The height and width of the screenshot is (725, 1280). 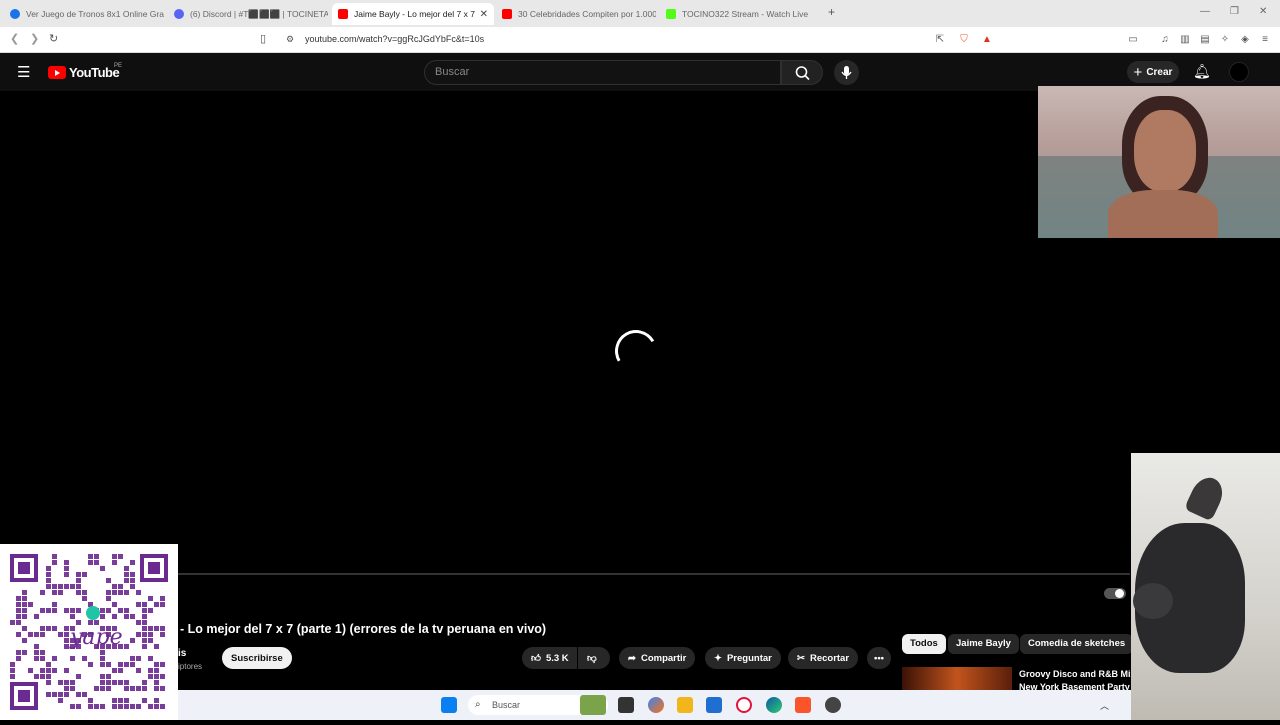 I want to click on thumbs-up-icon: 👍︎, so click(x=536, y=658).